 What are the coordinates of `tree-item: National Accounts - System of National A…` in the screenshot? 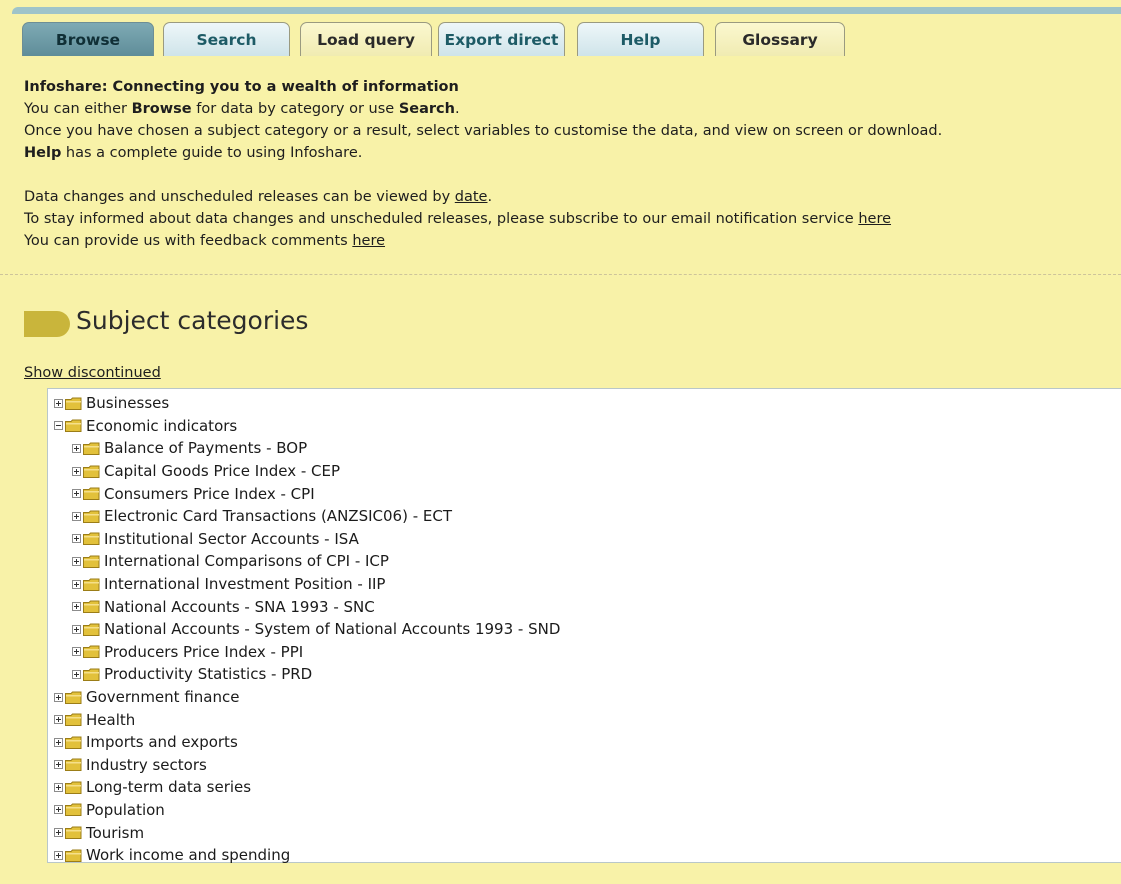 It's located at (307, 629).